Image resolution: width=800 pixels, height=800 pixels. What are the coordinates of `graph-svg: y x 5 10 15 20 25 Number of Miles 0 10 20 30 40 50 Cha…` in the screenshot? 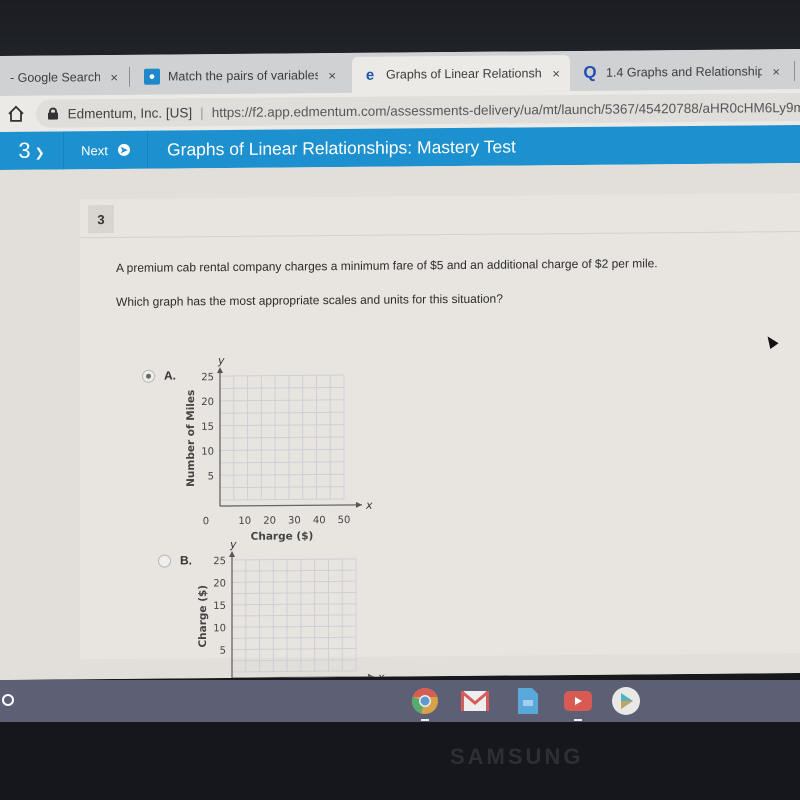 It's located at (279, 448).